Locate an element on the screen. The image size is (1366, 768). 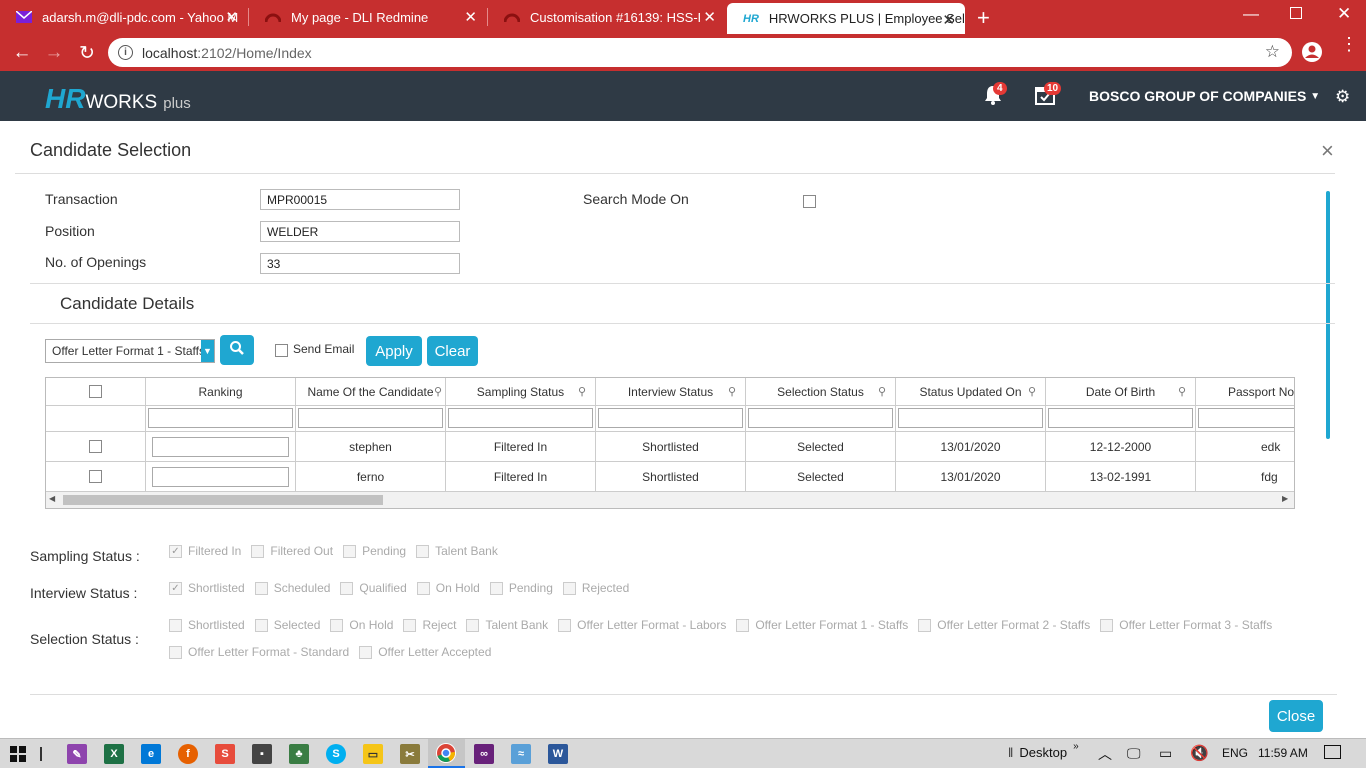
column-header-name: Name Of the Candidate is located at coordinates (371, 392).